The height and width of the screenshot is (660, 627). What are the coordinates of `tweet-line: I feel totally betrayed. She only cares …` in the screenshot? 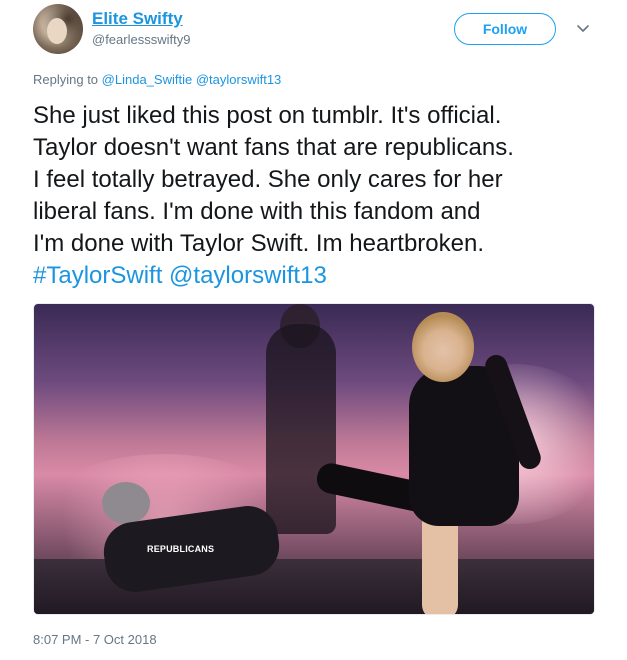 It's located at (268, 179).